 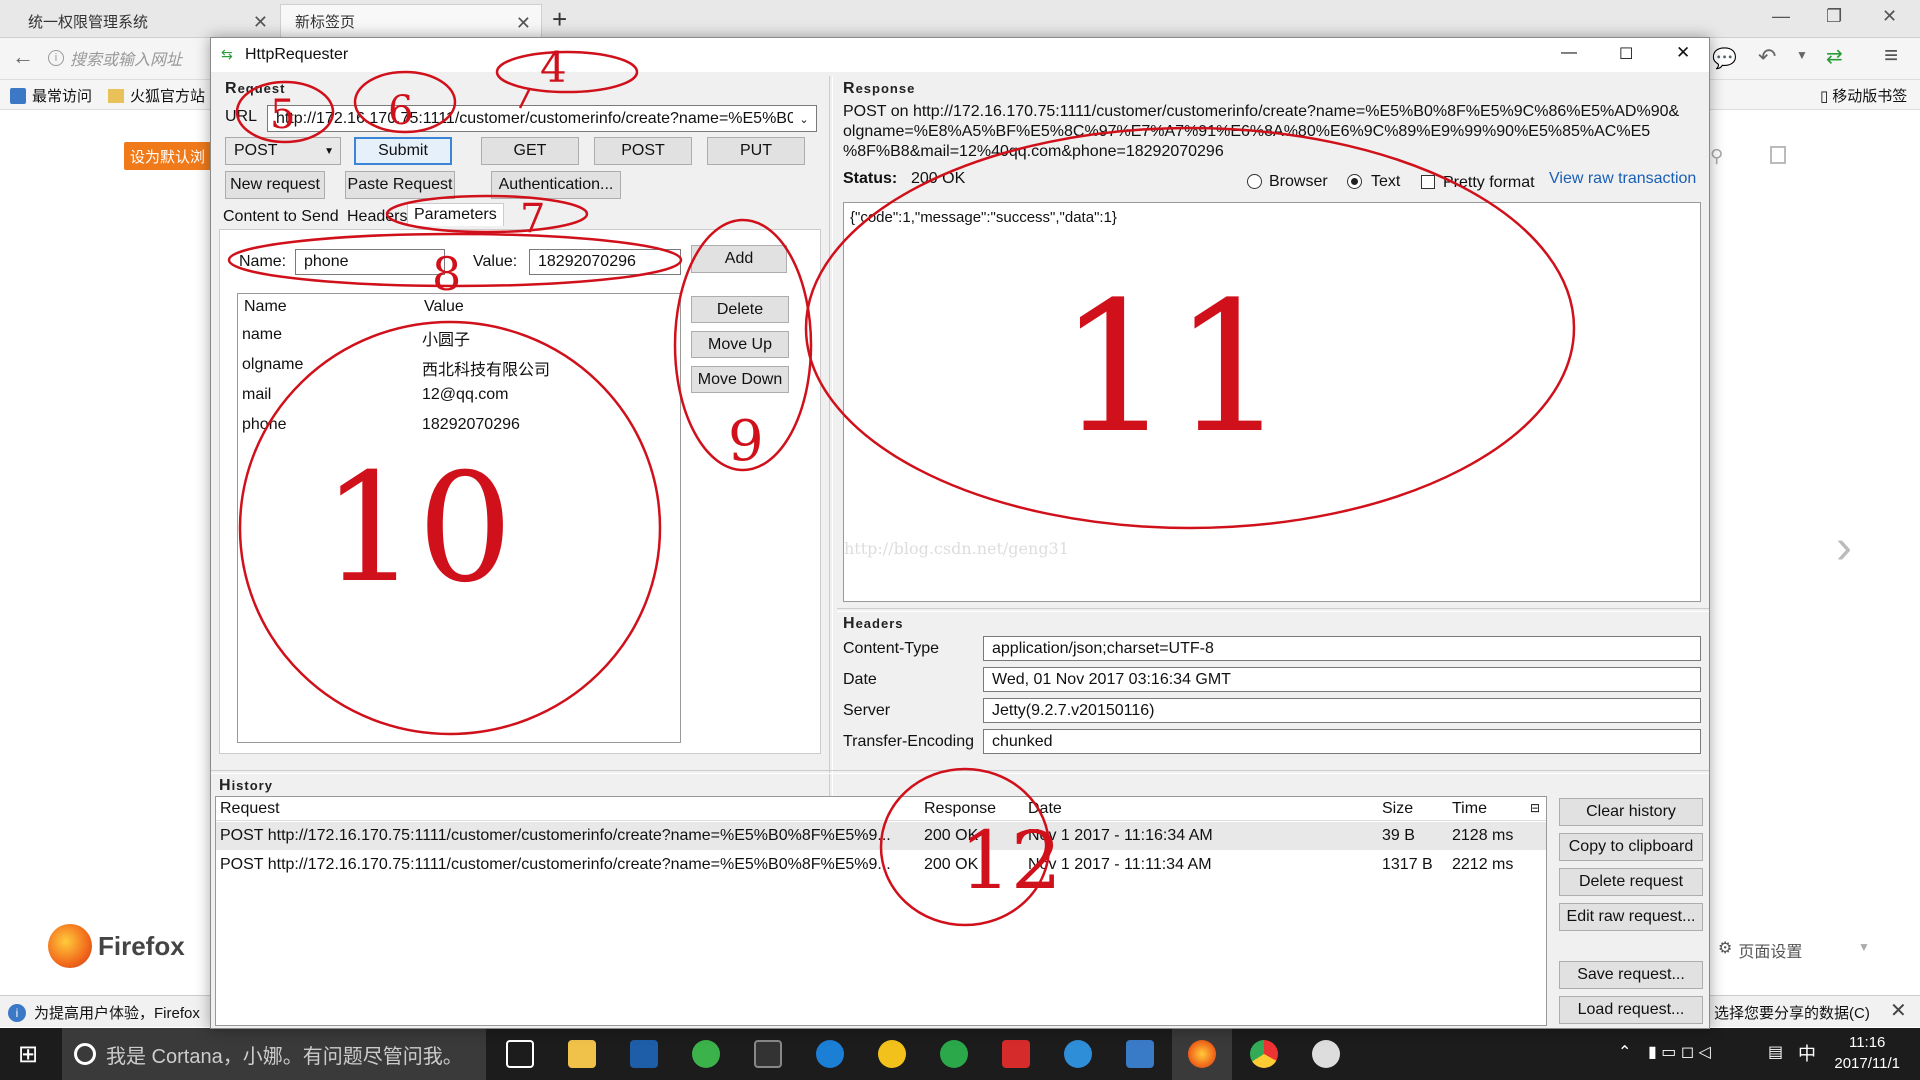 What do you see at coordinates (465, 395) in the screenshot?
I see `param-row-value: 12@qq.com` at bounding box center [465, 395].